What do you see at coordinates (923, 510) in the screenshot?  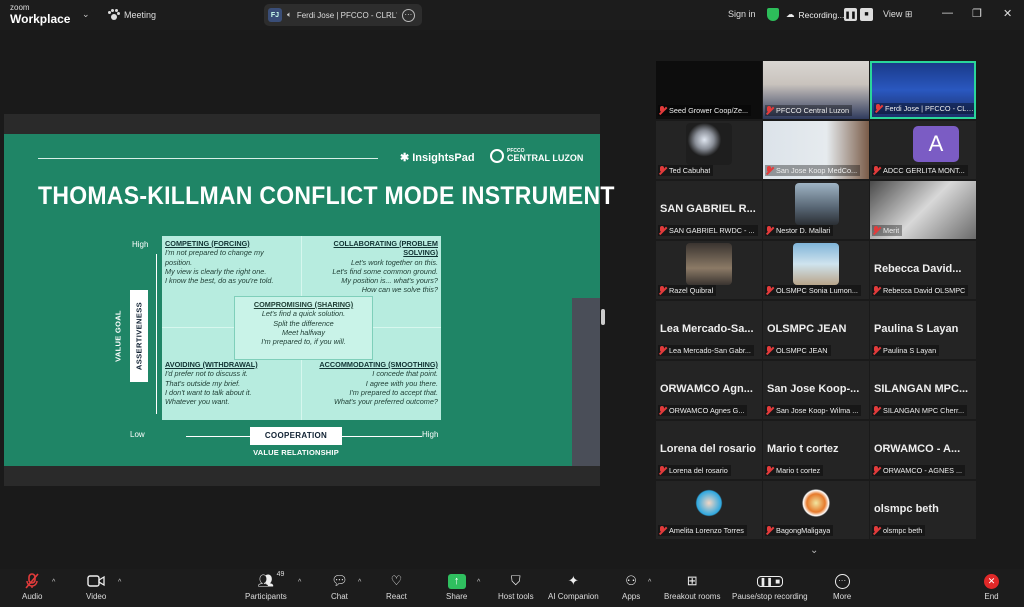 I see `participant-tile: olsmpc beth olsmpc beth` at bounding box center [923, 510].